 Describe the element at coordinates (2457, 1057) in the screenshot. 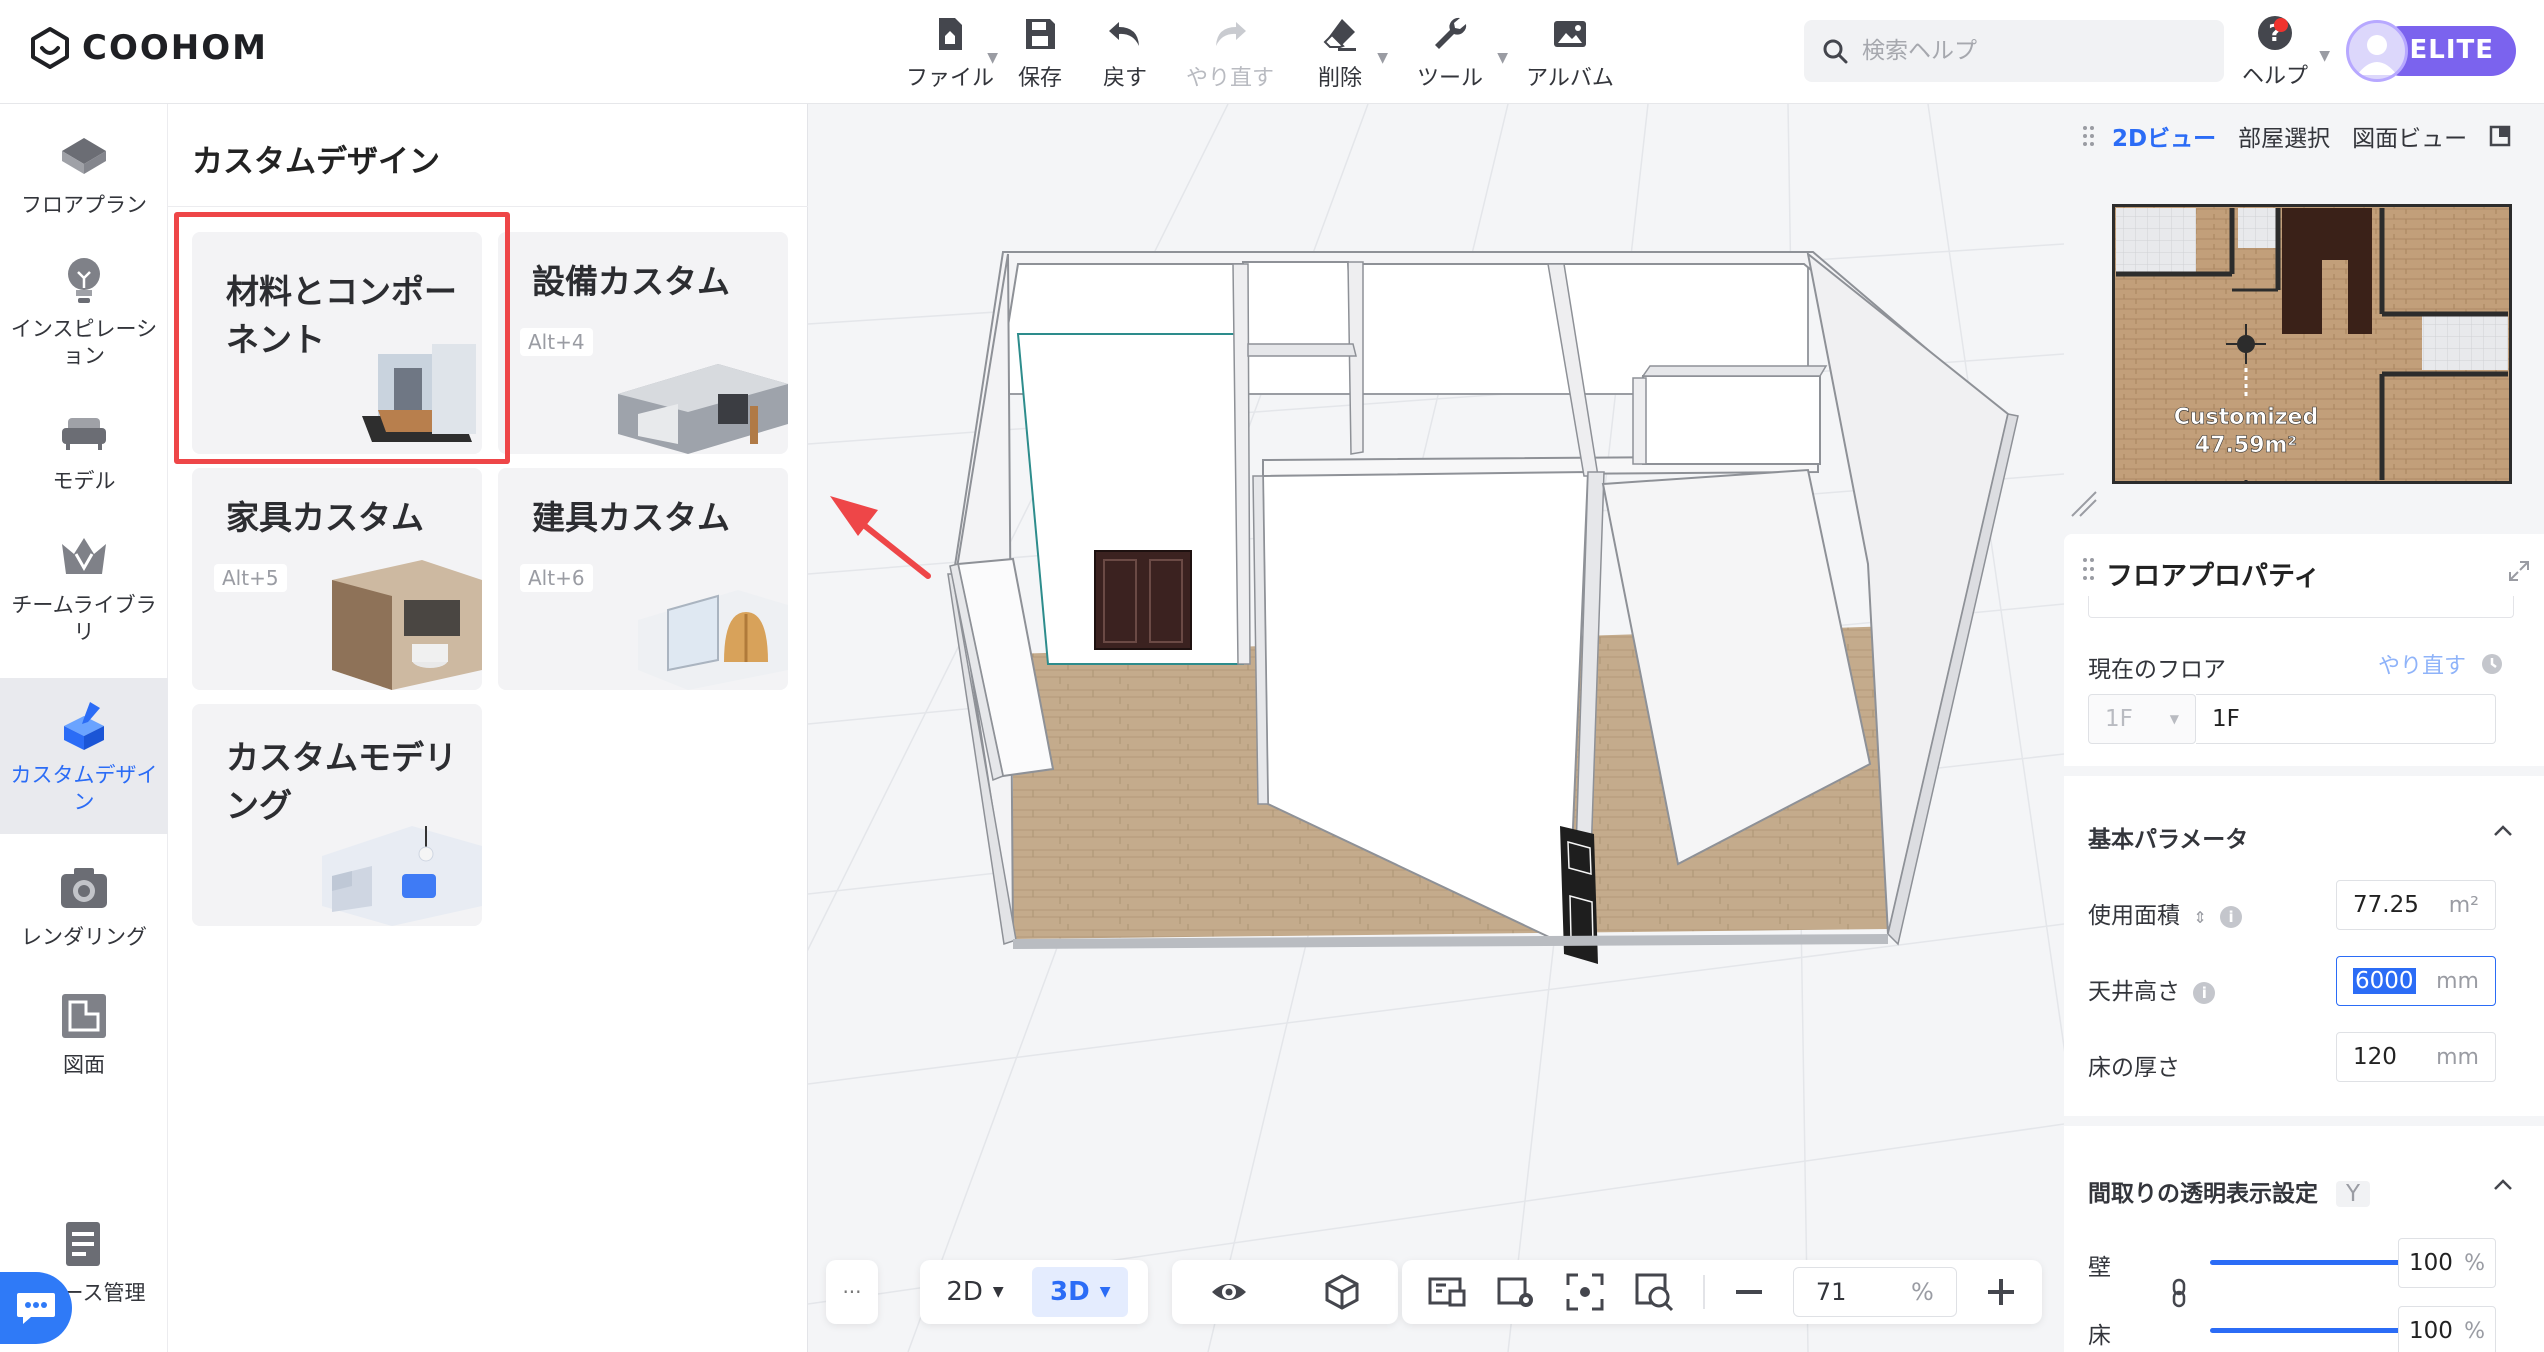

I see `floor-thickness-unit: mm` at that location.